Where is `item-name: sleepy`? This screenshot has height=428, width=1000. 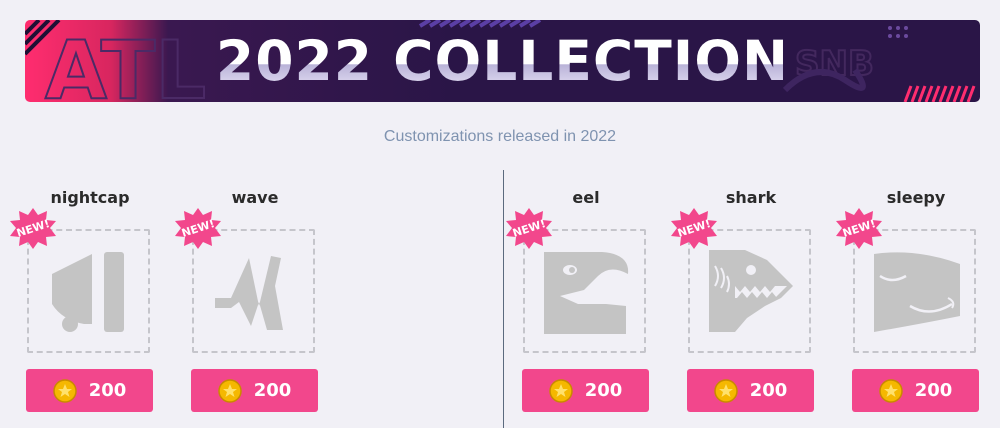 item-name: sleepy is located at coordinates (916, 197).